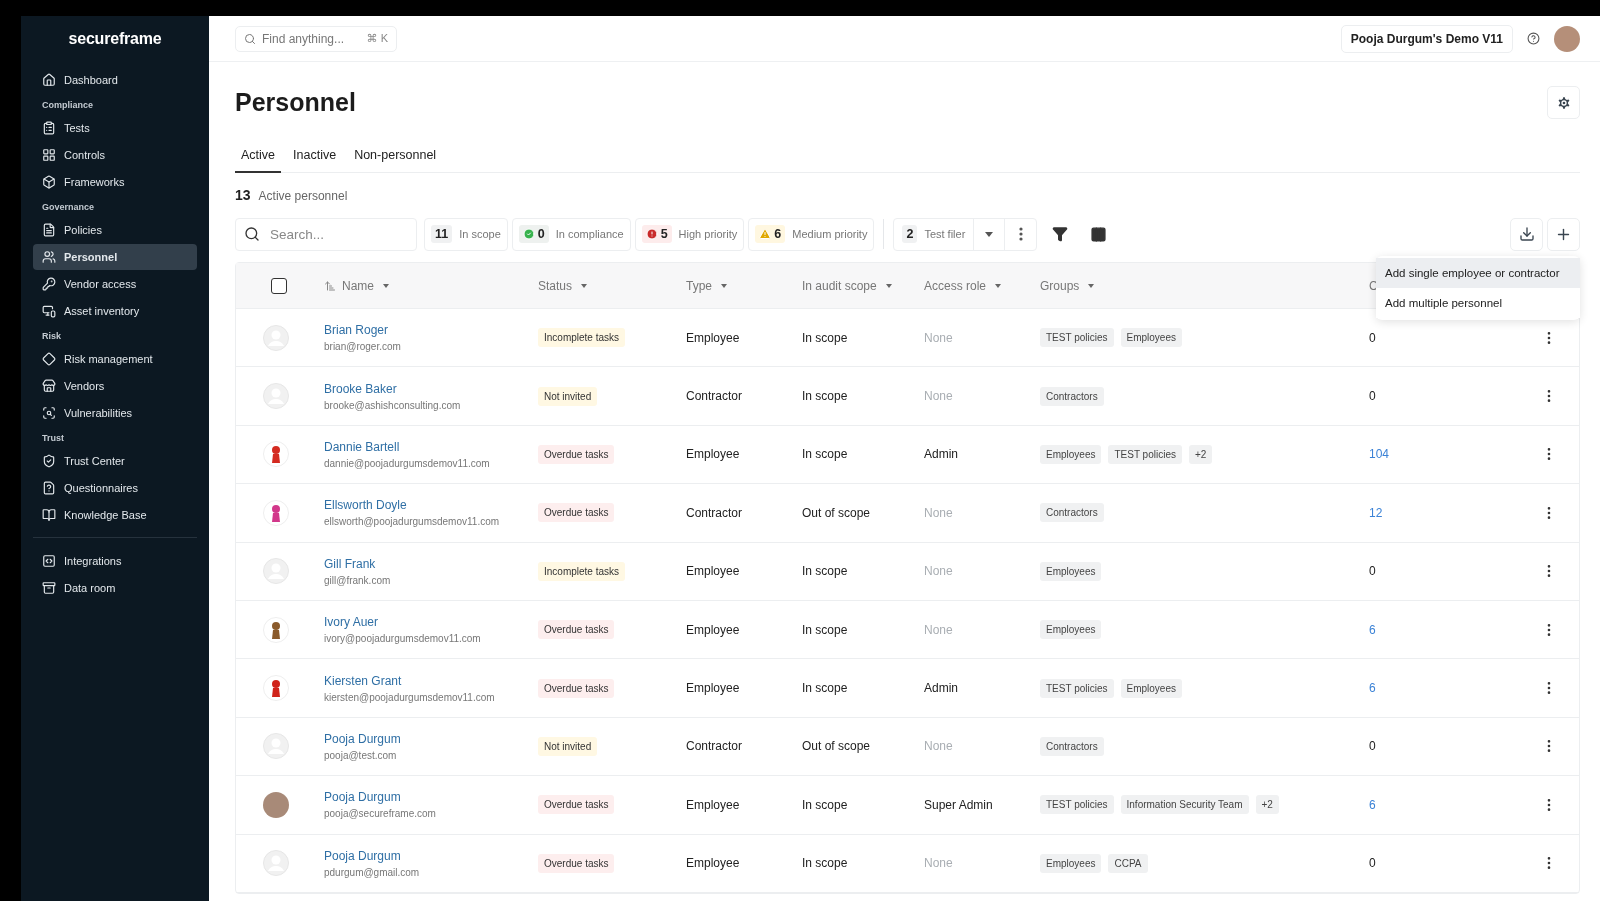 The width and height of the screenshot is (1600, 901). Describe the element at coordinates (358, 580) in the screenshot. I see `email-text: gill@frank.com` at that location.